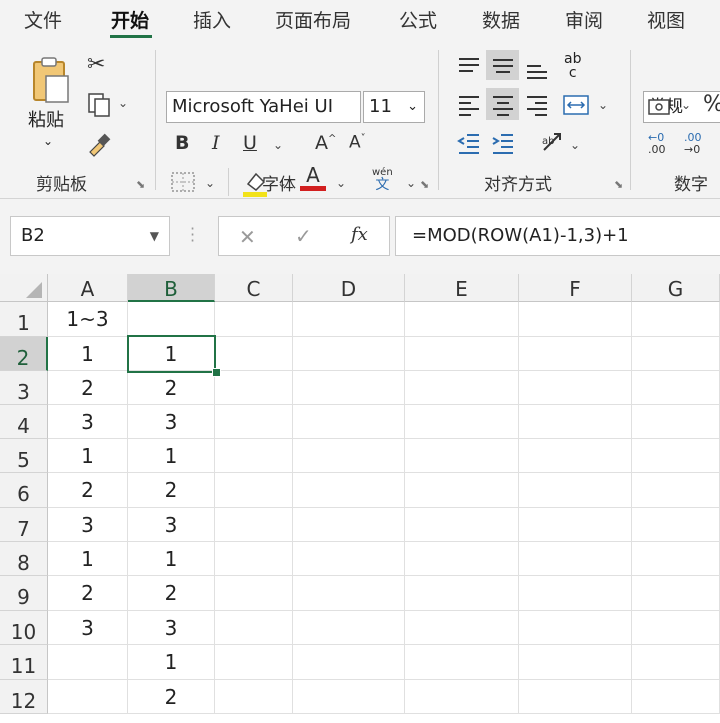  I want to click on cell-g1, so click(676, 319).